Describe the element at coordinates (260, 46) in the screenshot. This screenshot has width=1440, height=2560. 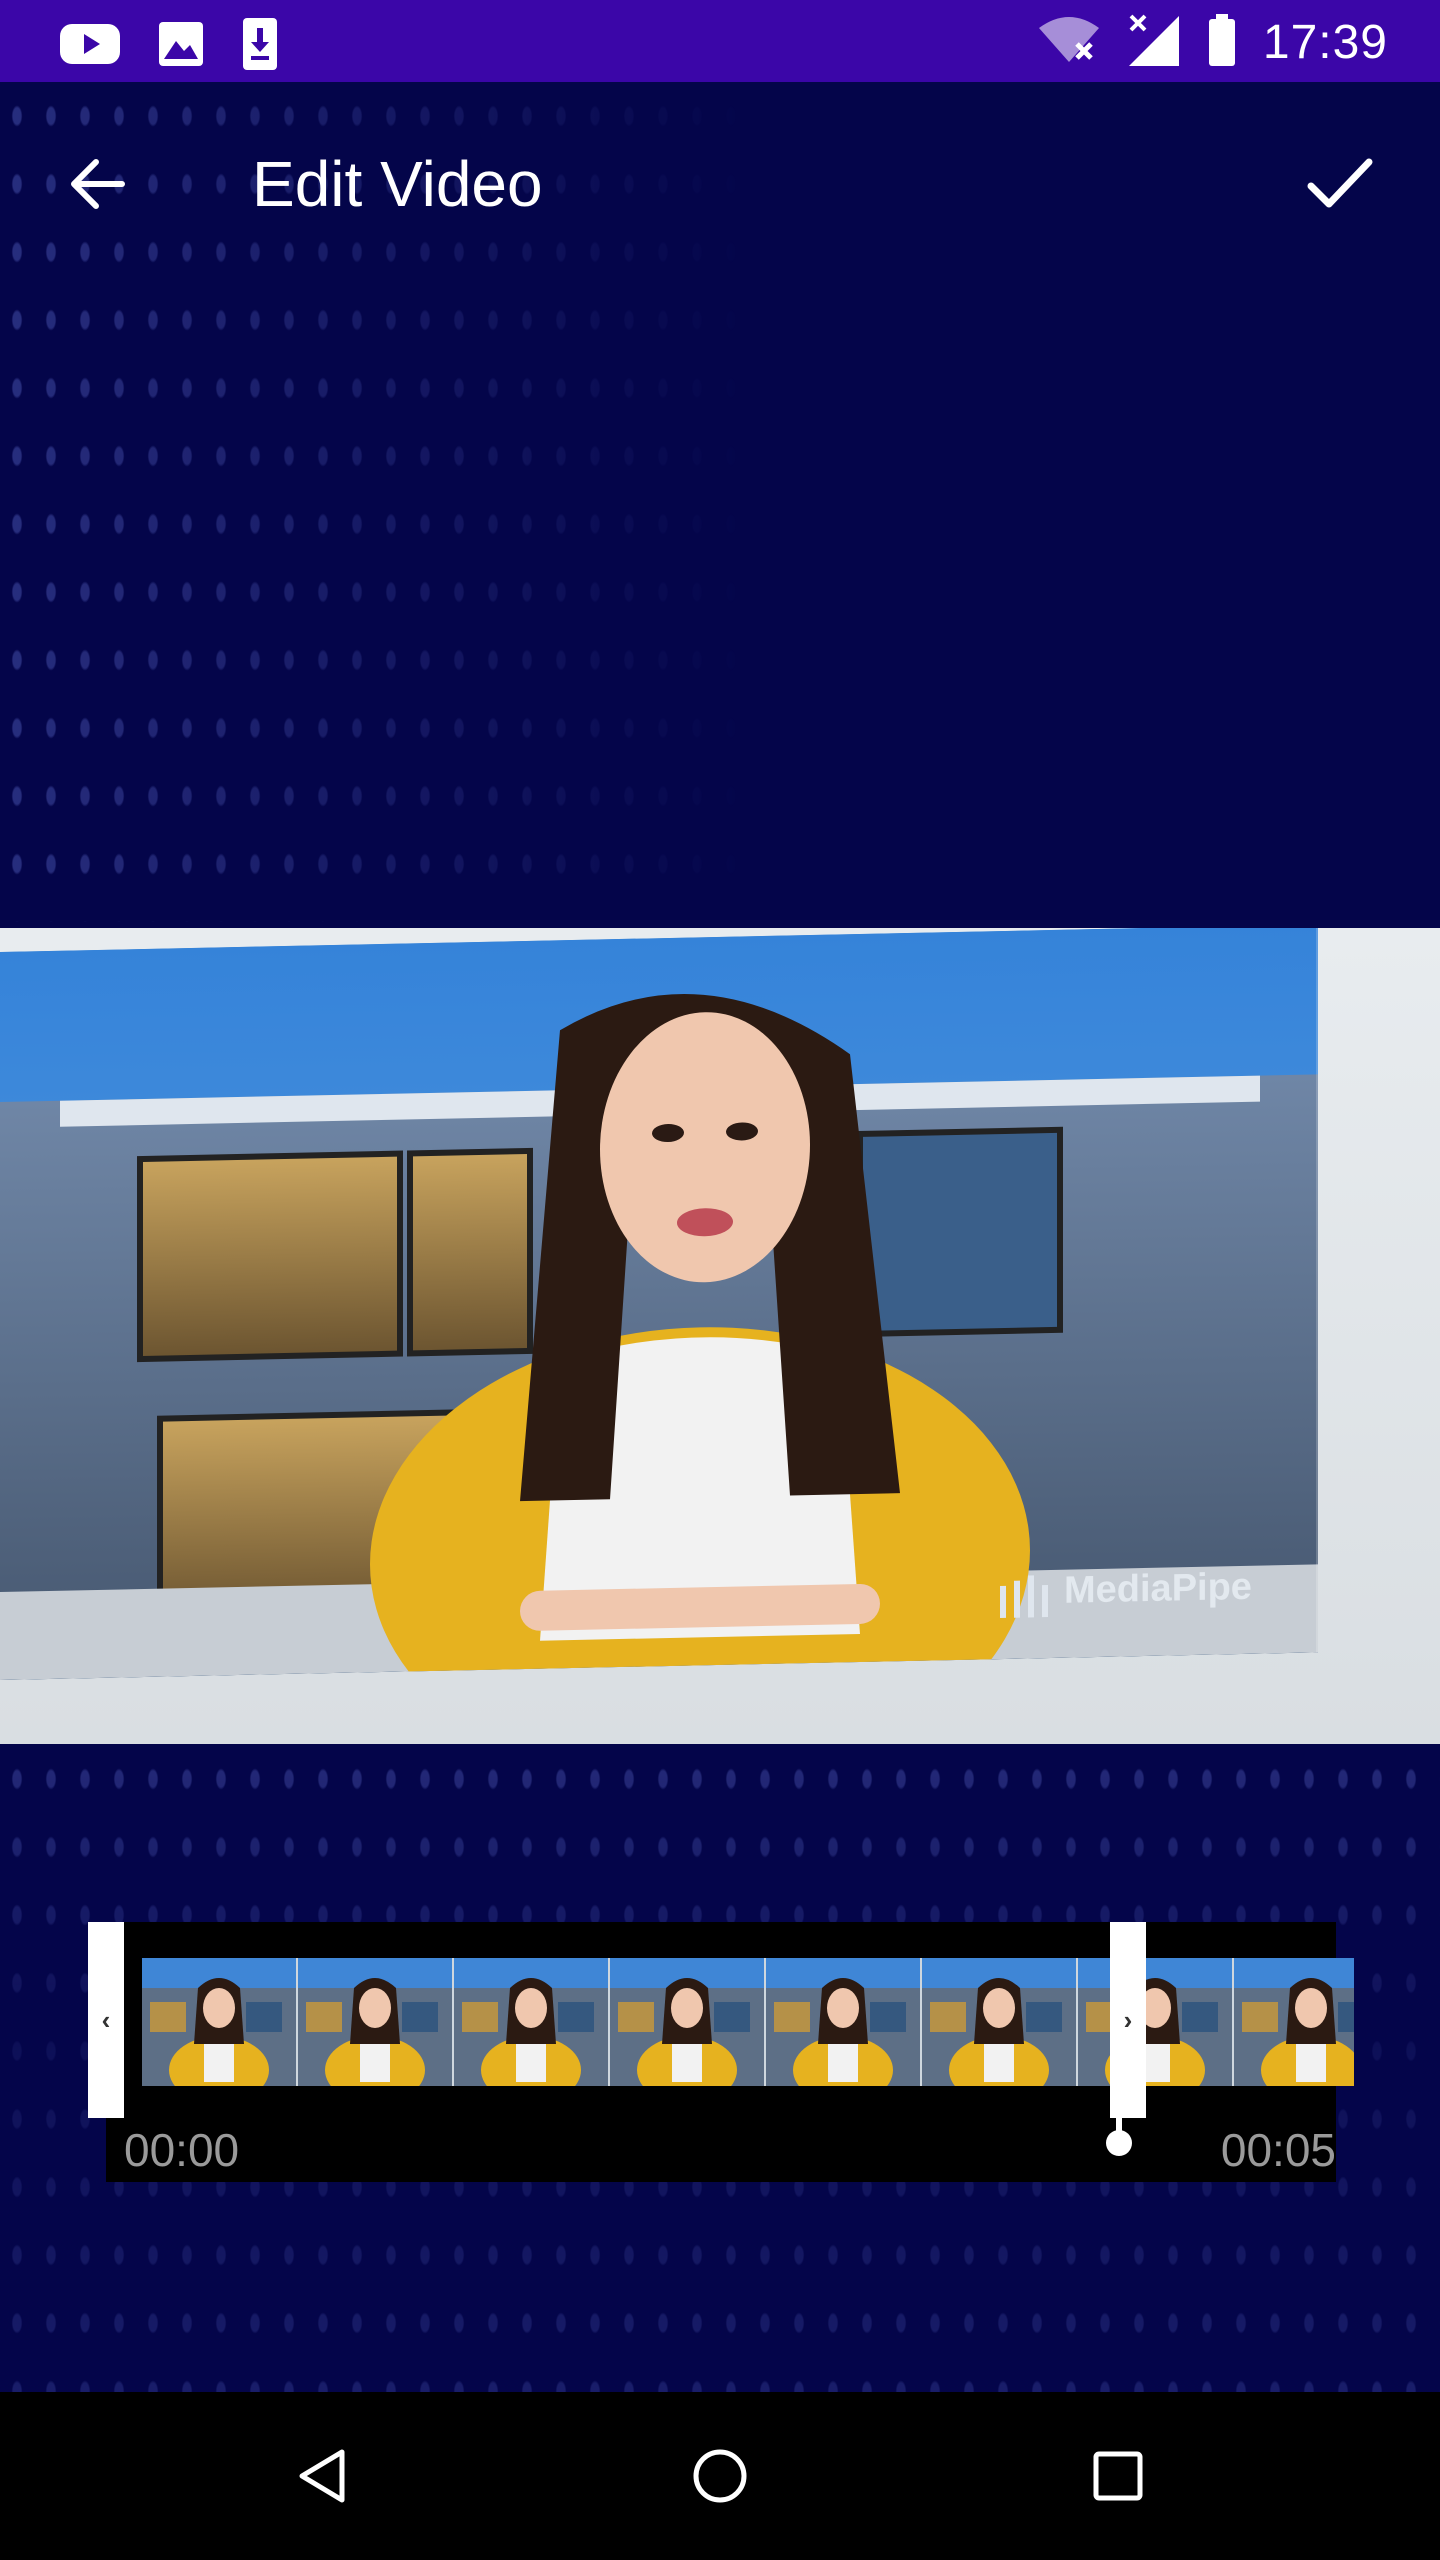
I see `download-icon` at that location.